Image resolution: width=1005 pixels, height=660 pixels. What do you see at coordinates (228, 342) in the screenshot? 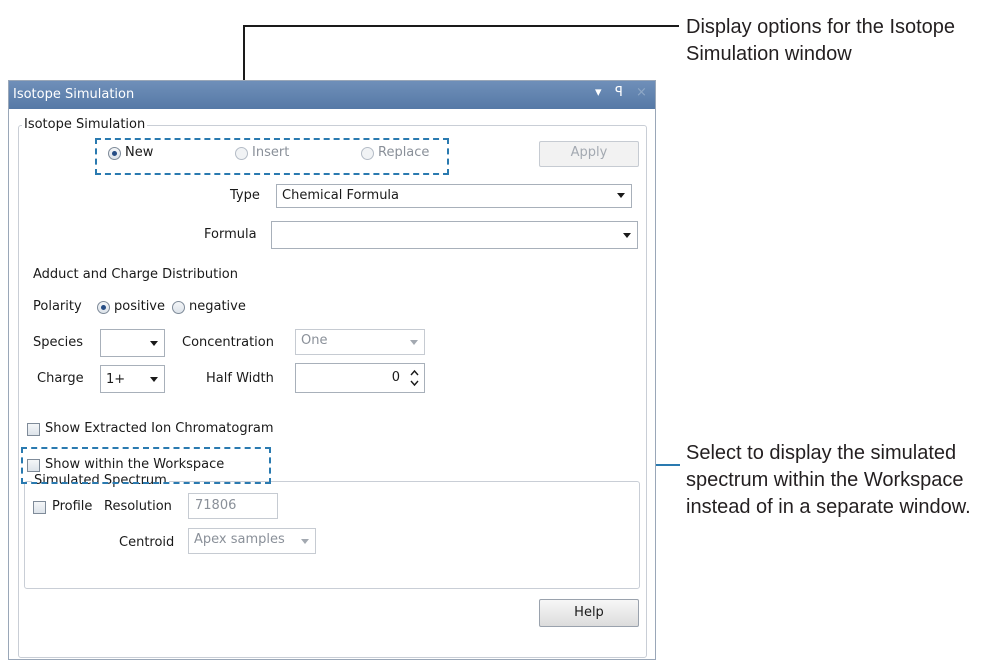
I see `concentration-label: Concentration` at bounding box center [228, 342].